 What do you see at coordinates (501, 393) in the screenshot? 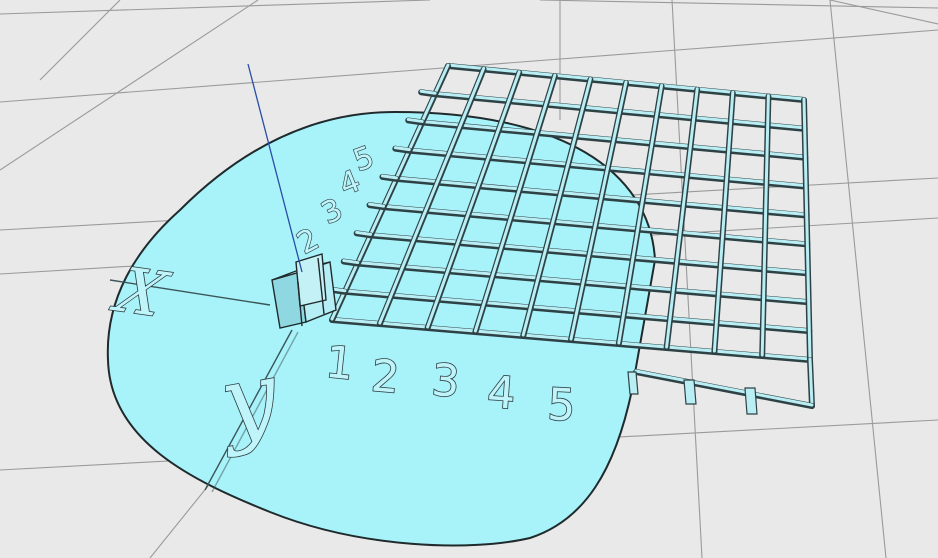
I see `bottom-number-4: 4` at bounding box center [501, 393].